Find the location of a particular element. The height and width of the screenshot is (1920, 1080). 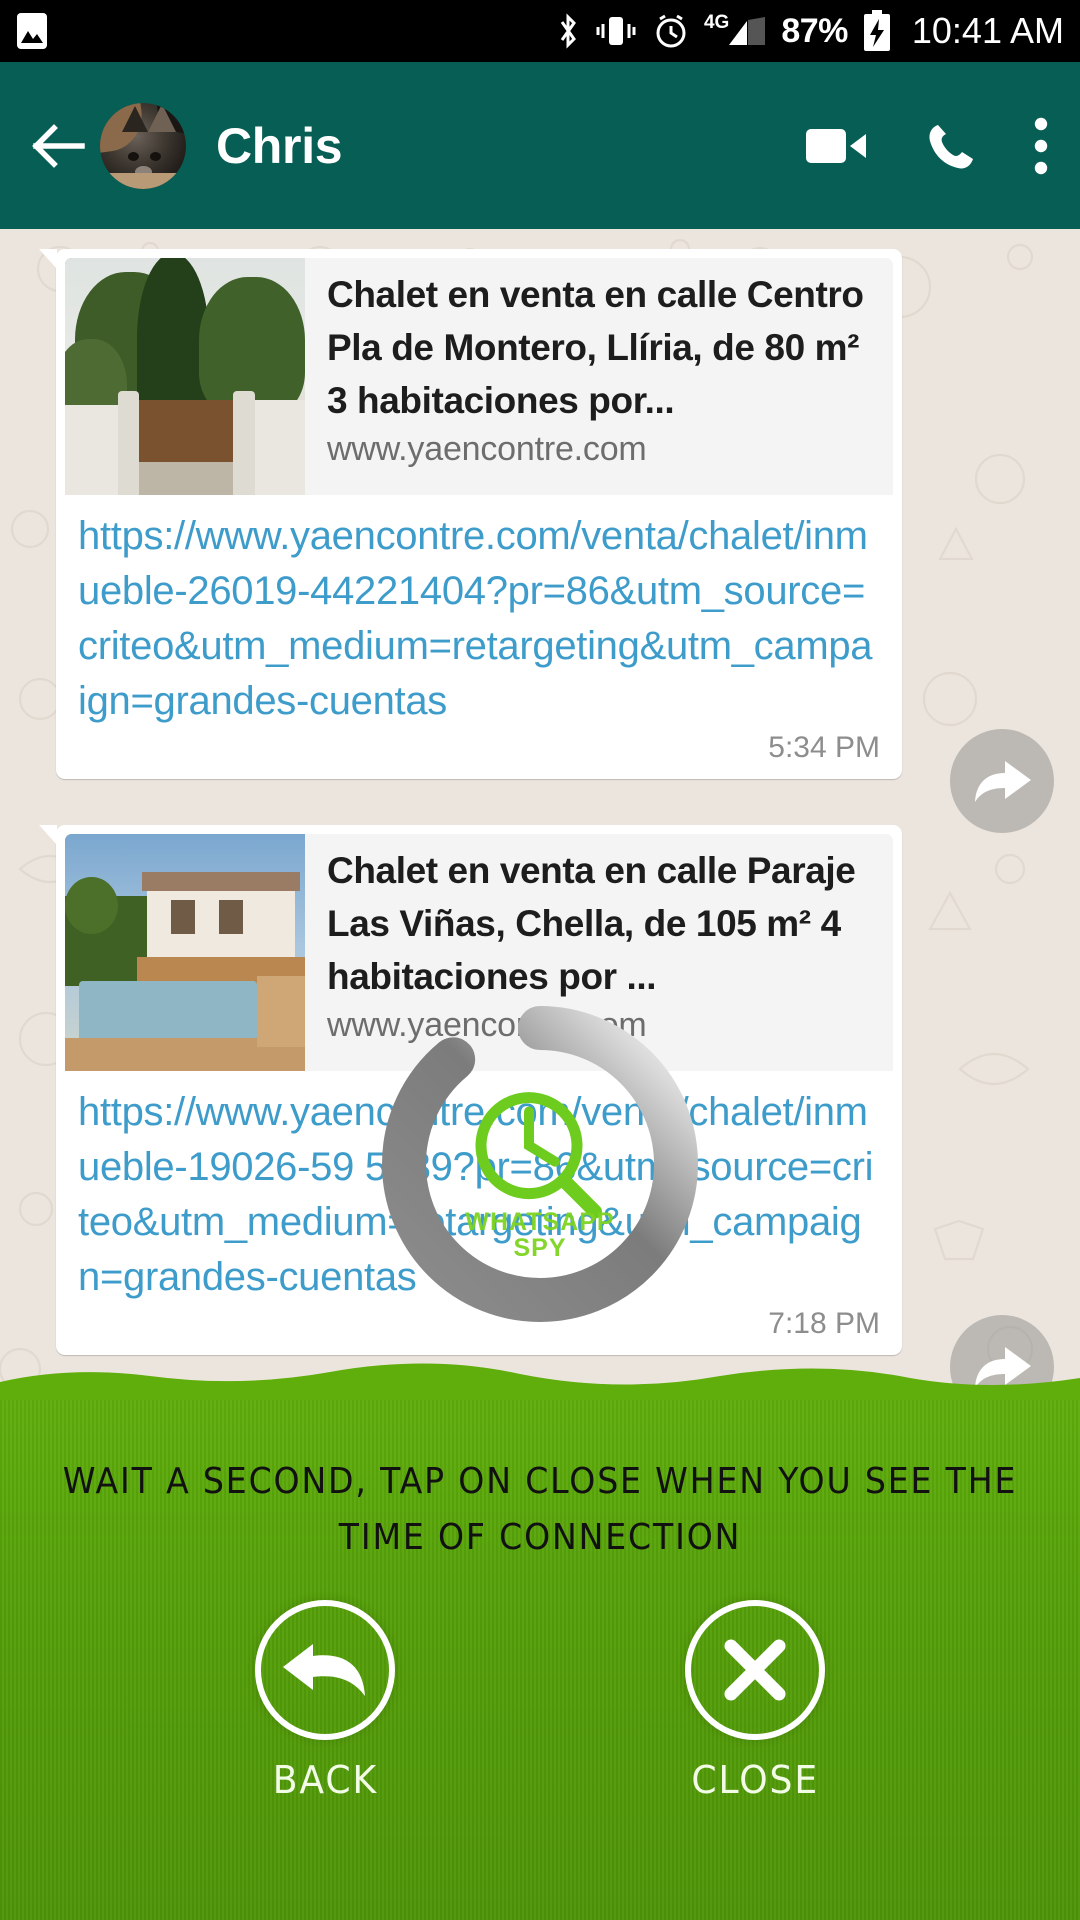

back-button: BACK is located at coordinates (325, 1701).